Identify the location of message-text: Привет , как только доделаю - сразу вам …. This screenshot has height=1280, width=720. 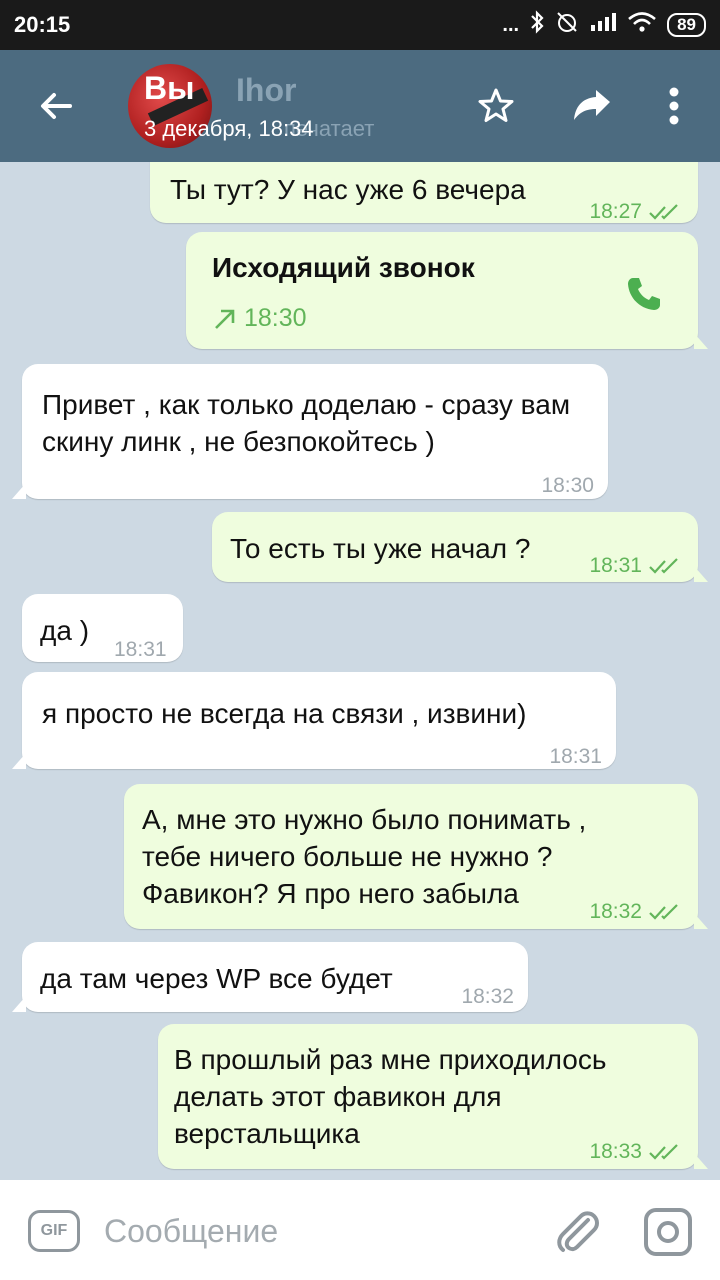
(306, 423).